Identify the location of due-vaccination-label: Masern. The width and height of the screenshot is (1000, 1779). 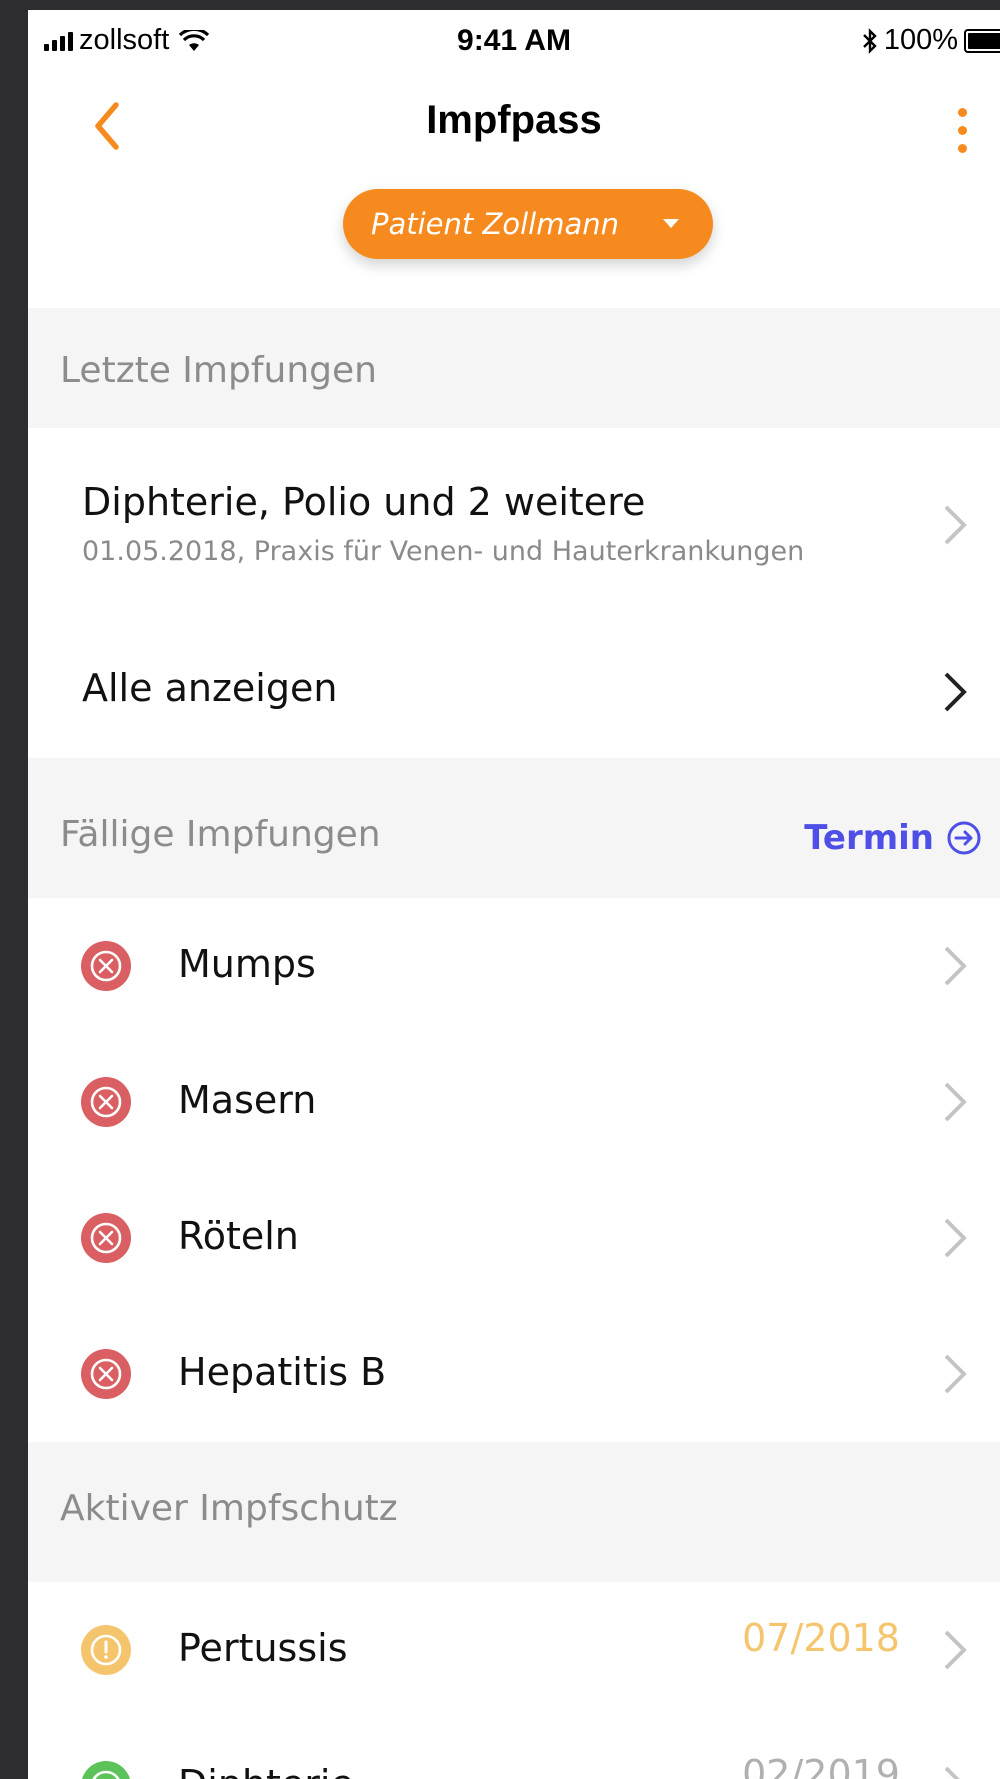
(247, 1100).